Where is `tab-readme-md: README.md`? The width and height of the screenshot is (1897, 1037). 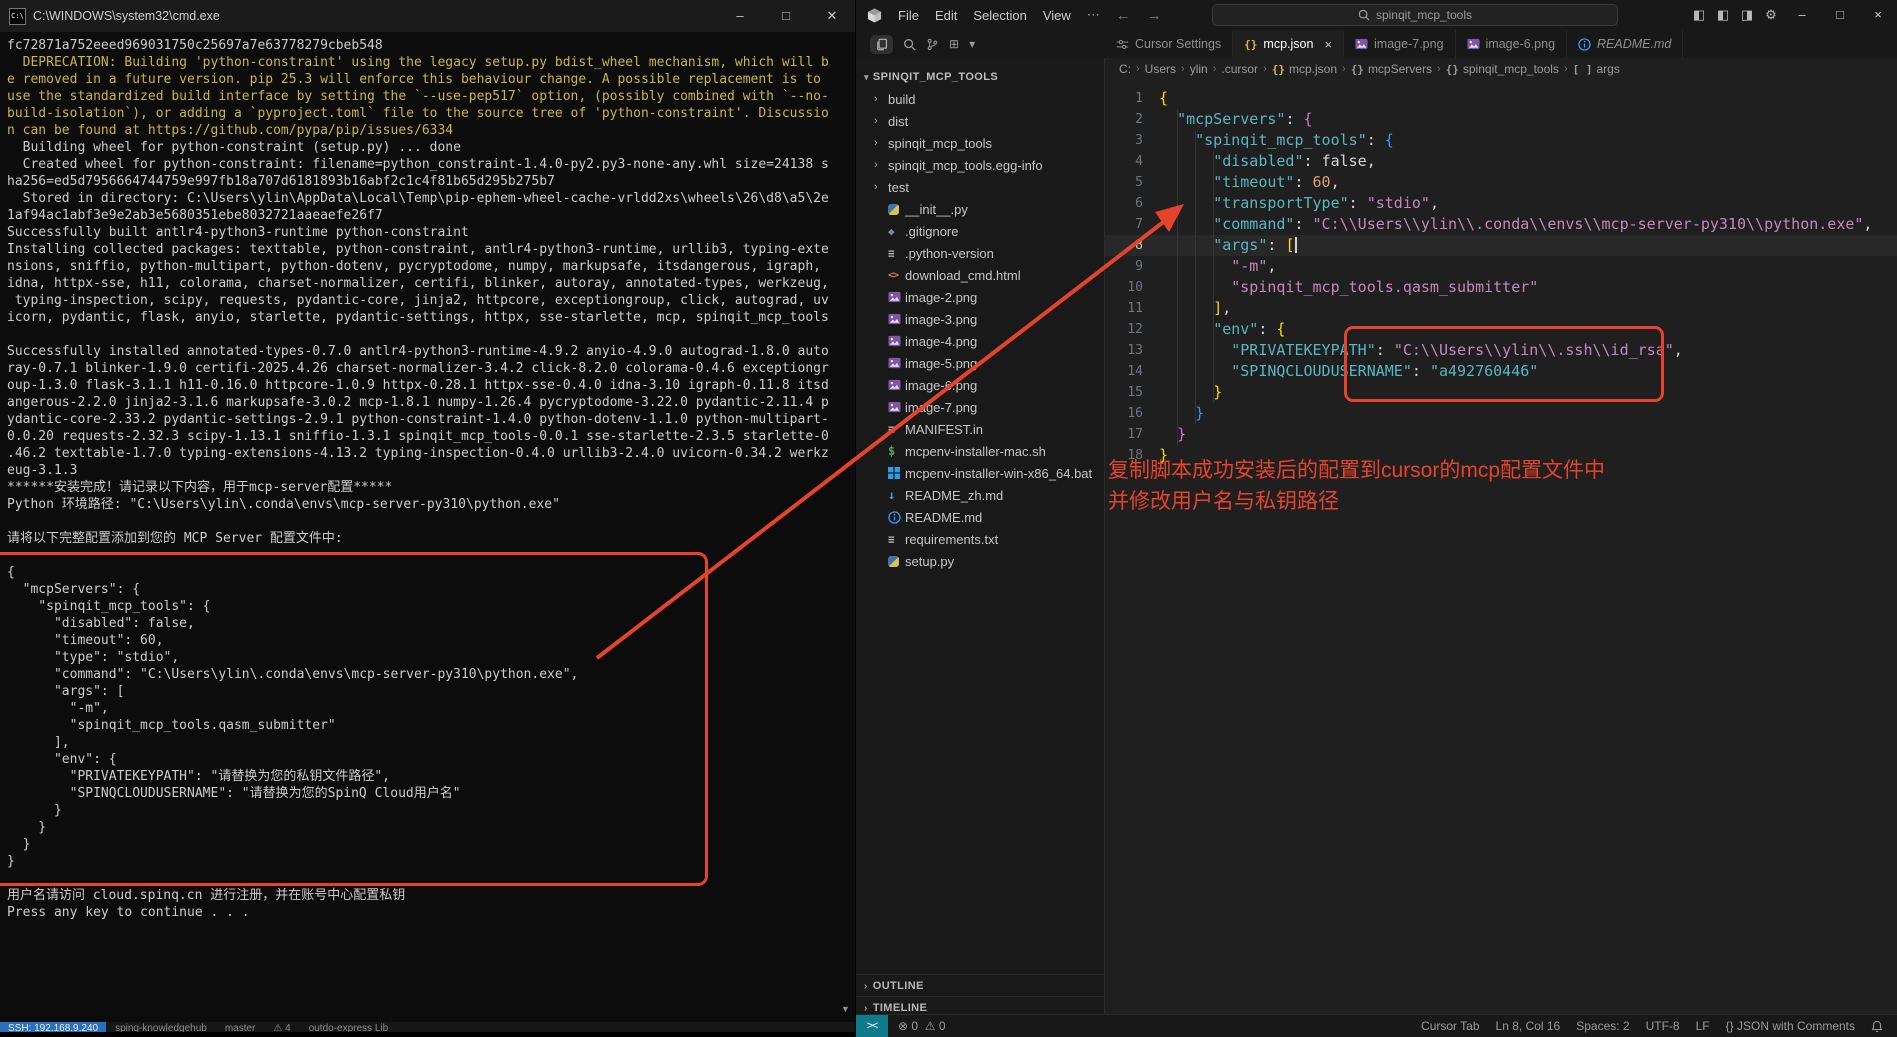 tab-readme-md: README.md is located at coordinates (1625, 44).